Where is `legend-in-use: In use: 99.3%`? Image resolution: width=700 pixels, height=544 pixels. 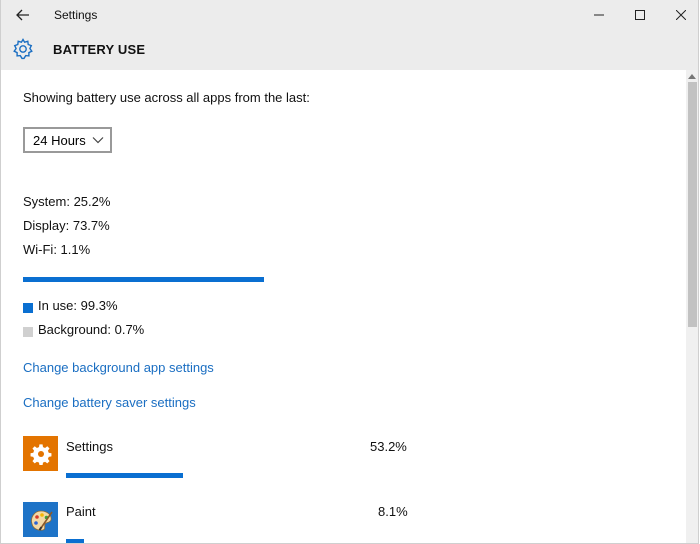 legend-in-use: In use: 99.3% is located at coordinates (78, 305).